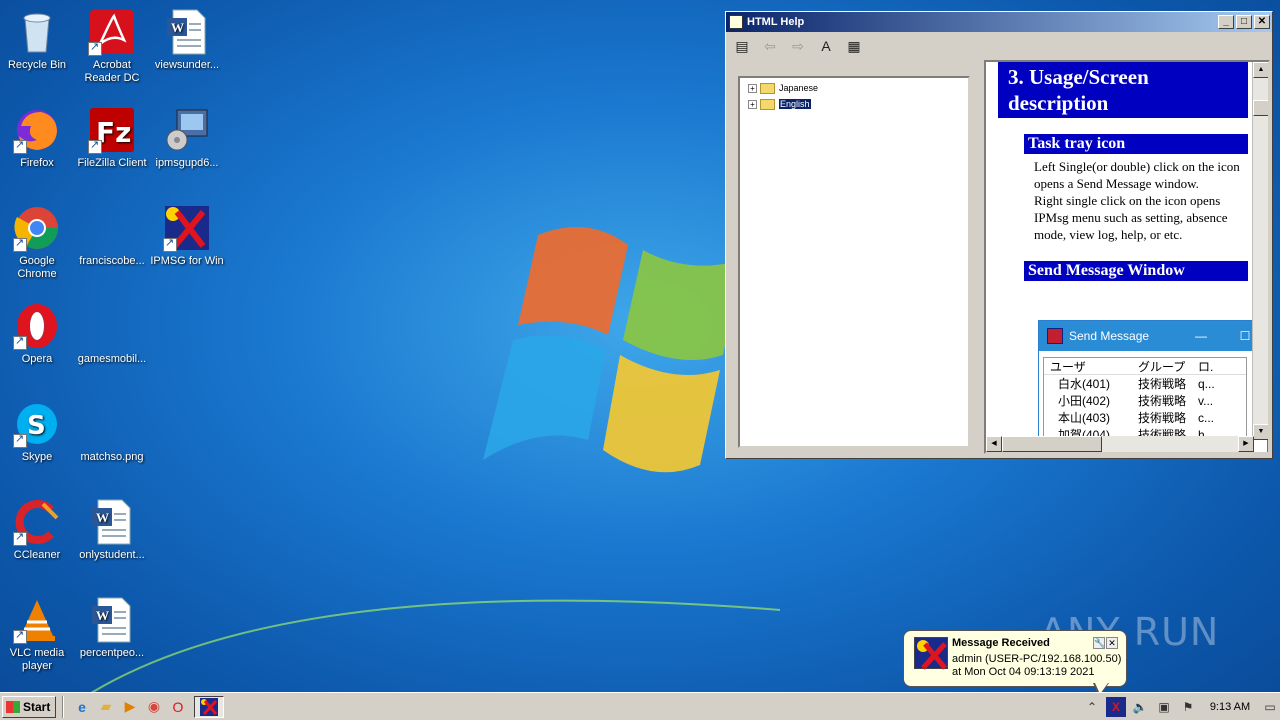 The height and width of the screenshot is (720, 1280). What do you see at coordinates (1001, 643) in the screenshot?
I see `balloon-title: Message Received` at bounding box center [1001, 643].